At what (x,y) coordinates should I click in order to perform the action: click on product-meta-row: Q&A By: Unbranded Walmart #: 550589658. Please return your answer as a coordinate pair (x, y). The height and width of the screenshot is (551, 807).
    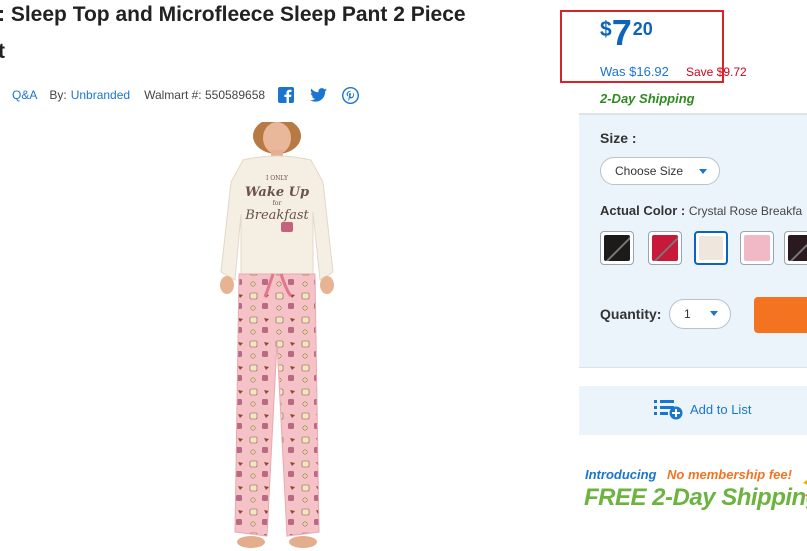
    Looking at the image, I should click on (186, 95).